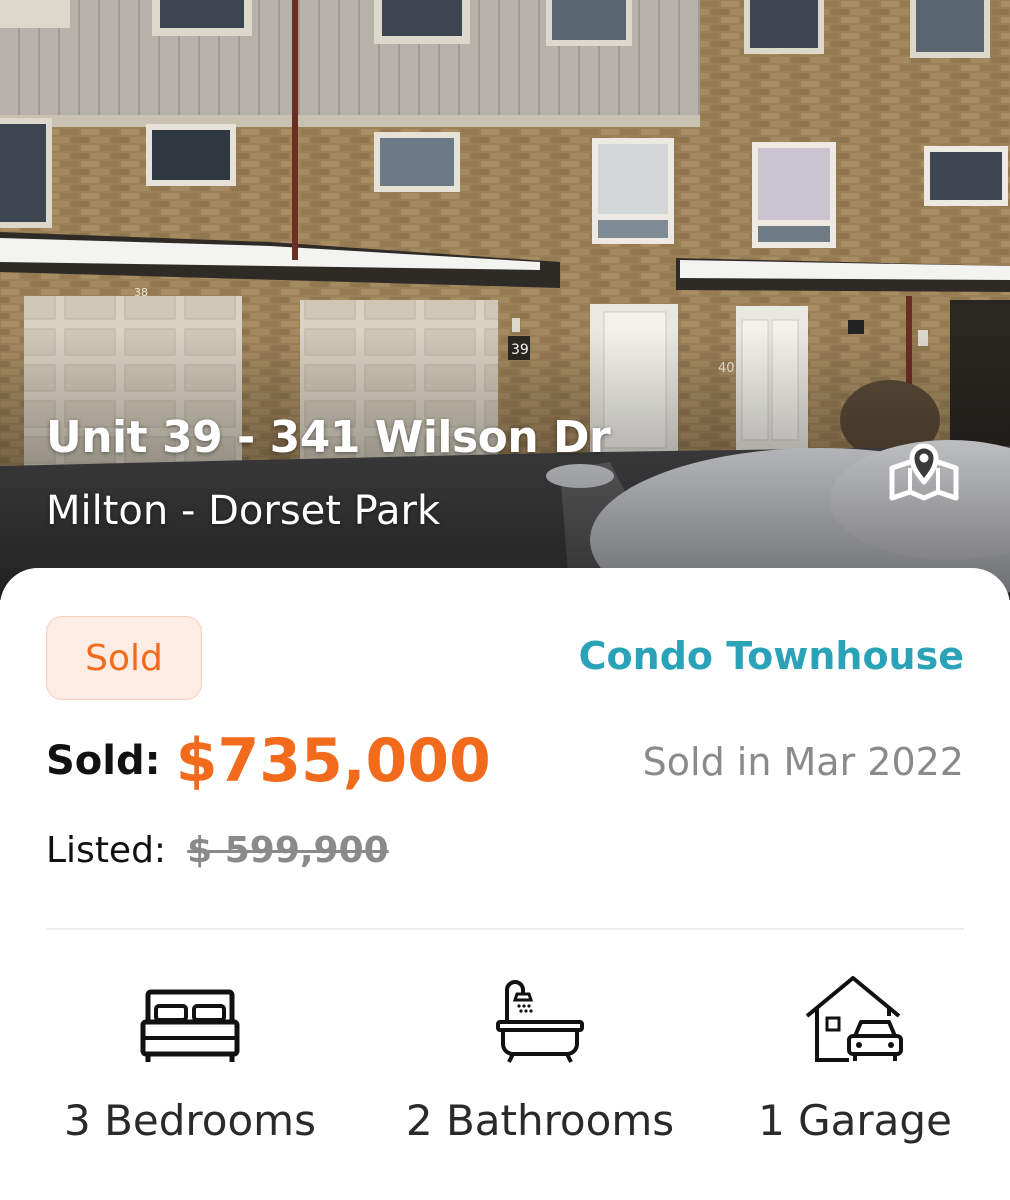 The image size is (1010, 1200). I want to click on status-badge: Sold, so click(124, 658).